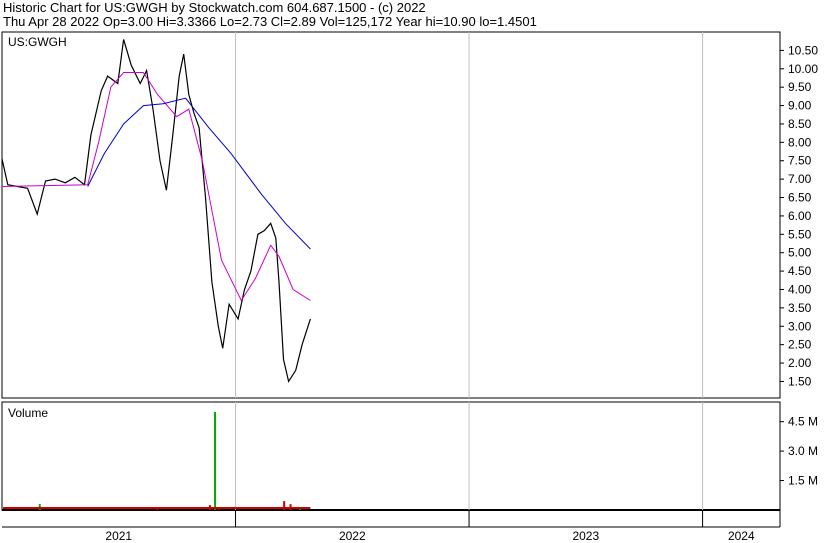 The height and width of the screenshot is (543, 830). I want to click on x-tick-label: 2022, so click(352, 536).